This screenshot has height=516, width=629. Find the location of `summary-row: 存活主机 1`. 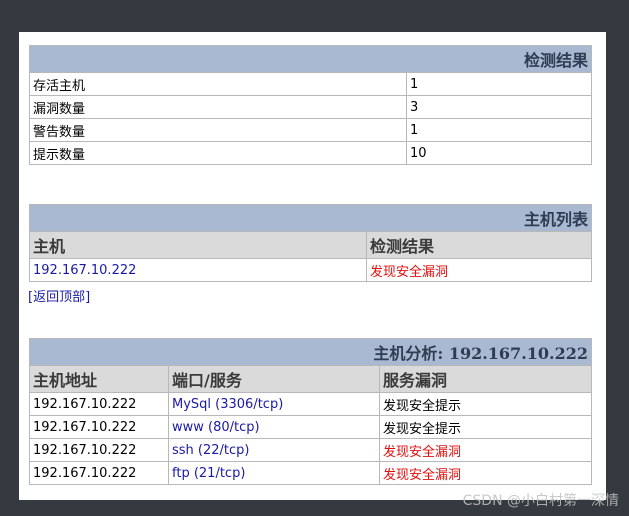

summary-row: 存活主机 1 is located at coordinates (310, 84).